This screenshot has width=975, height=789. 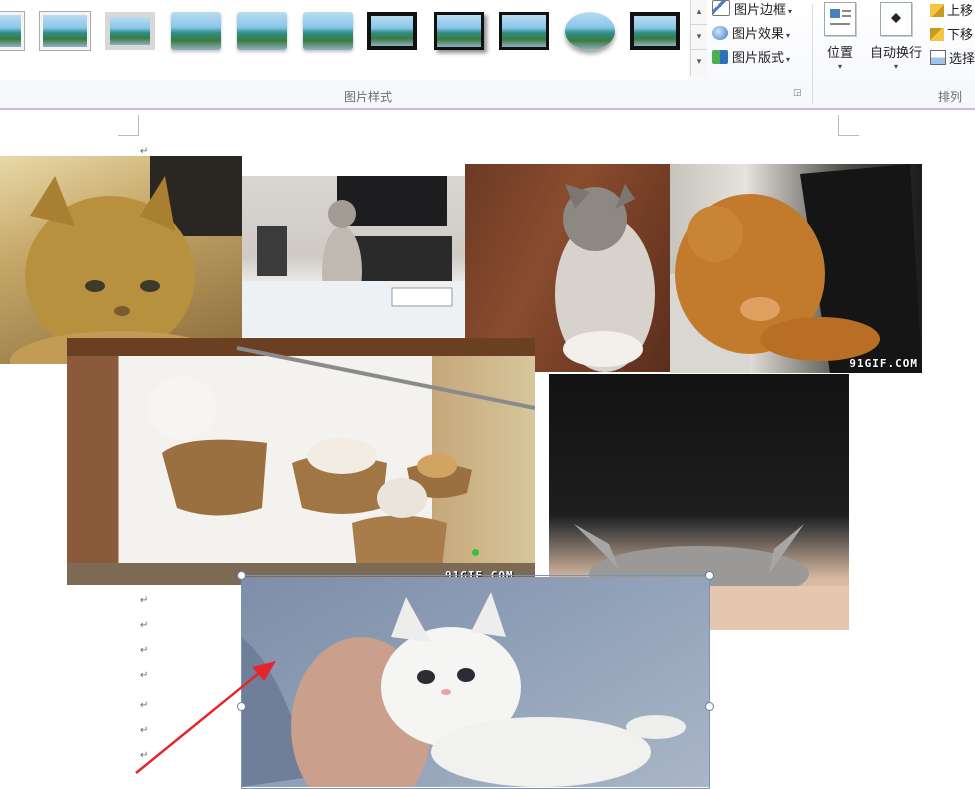 I want to click on selection-pane-icon, so click(x=938, y=57).